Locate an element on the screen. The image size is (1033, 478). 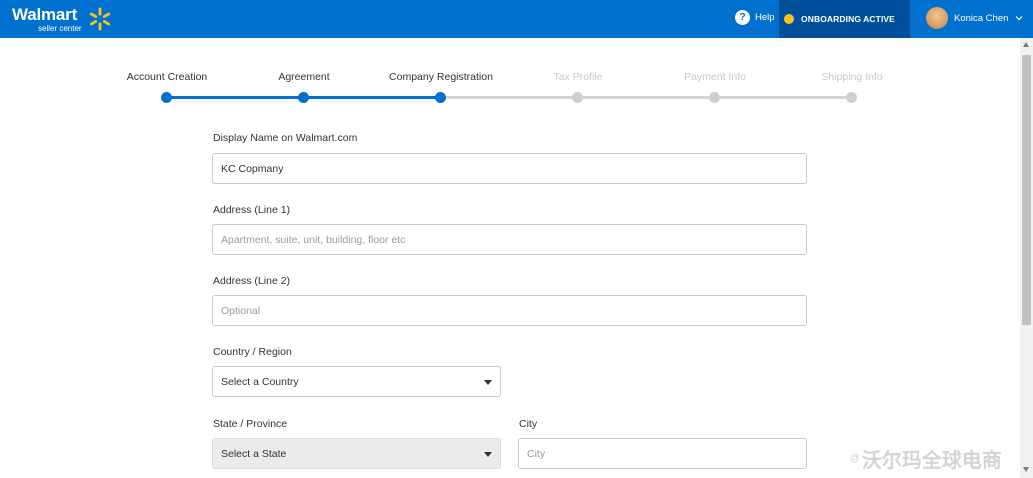
step-company-registration: Company Registration is located at coordinates (441, 86).